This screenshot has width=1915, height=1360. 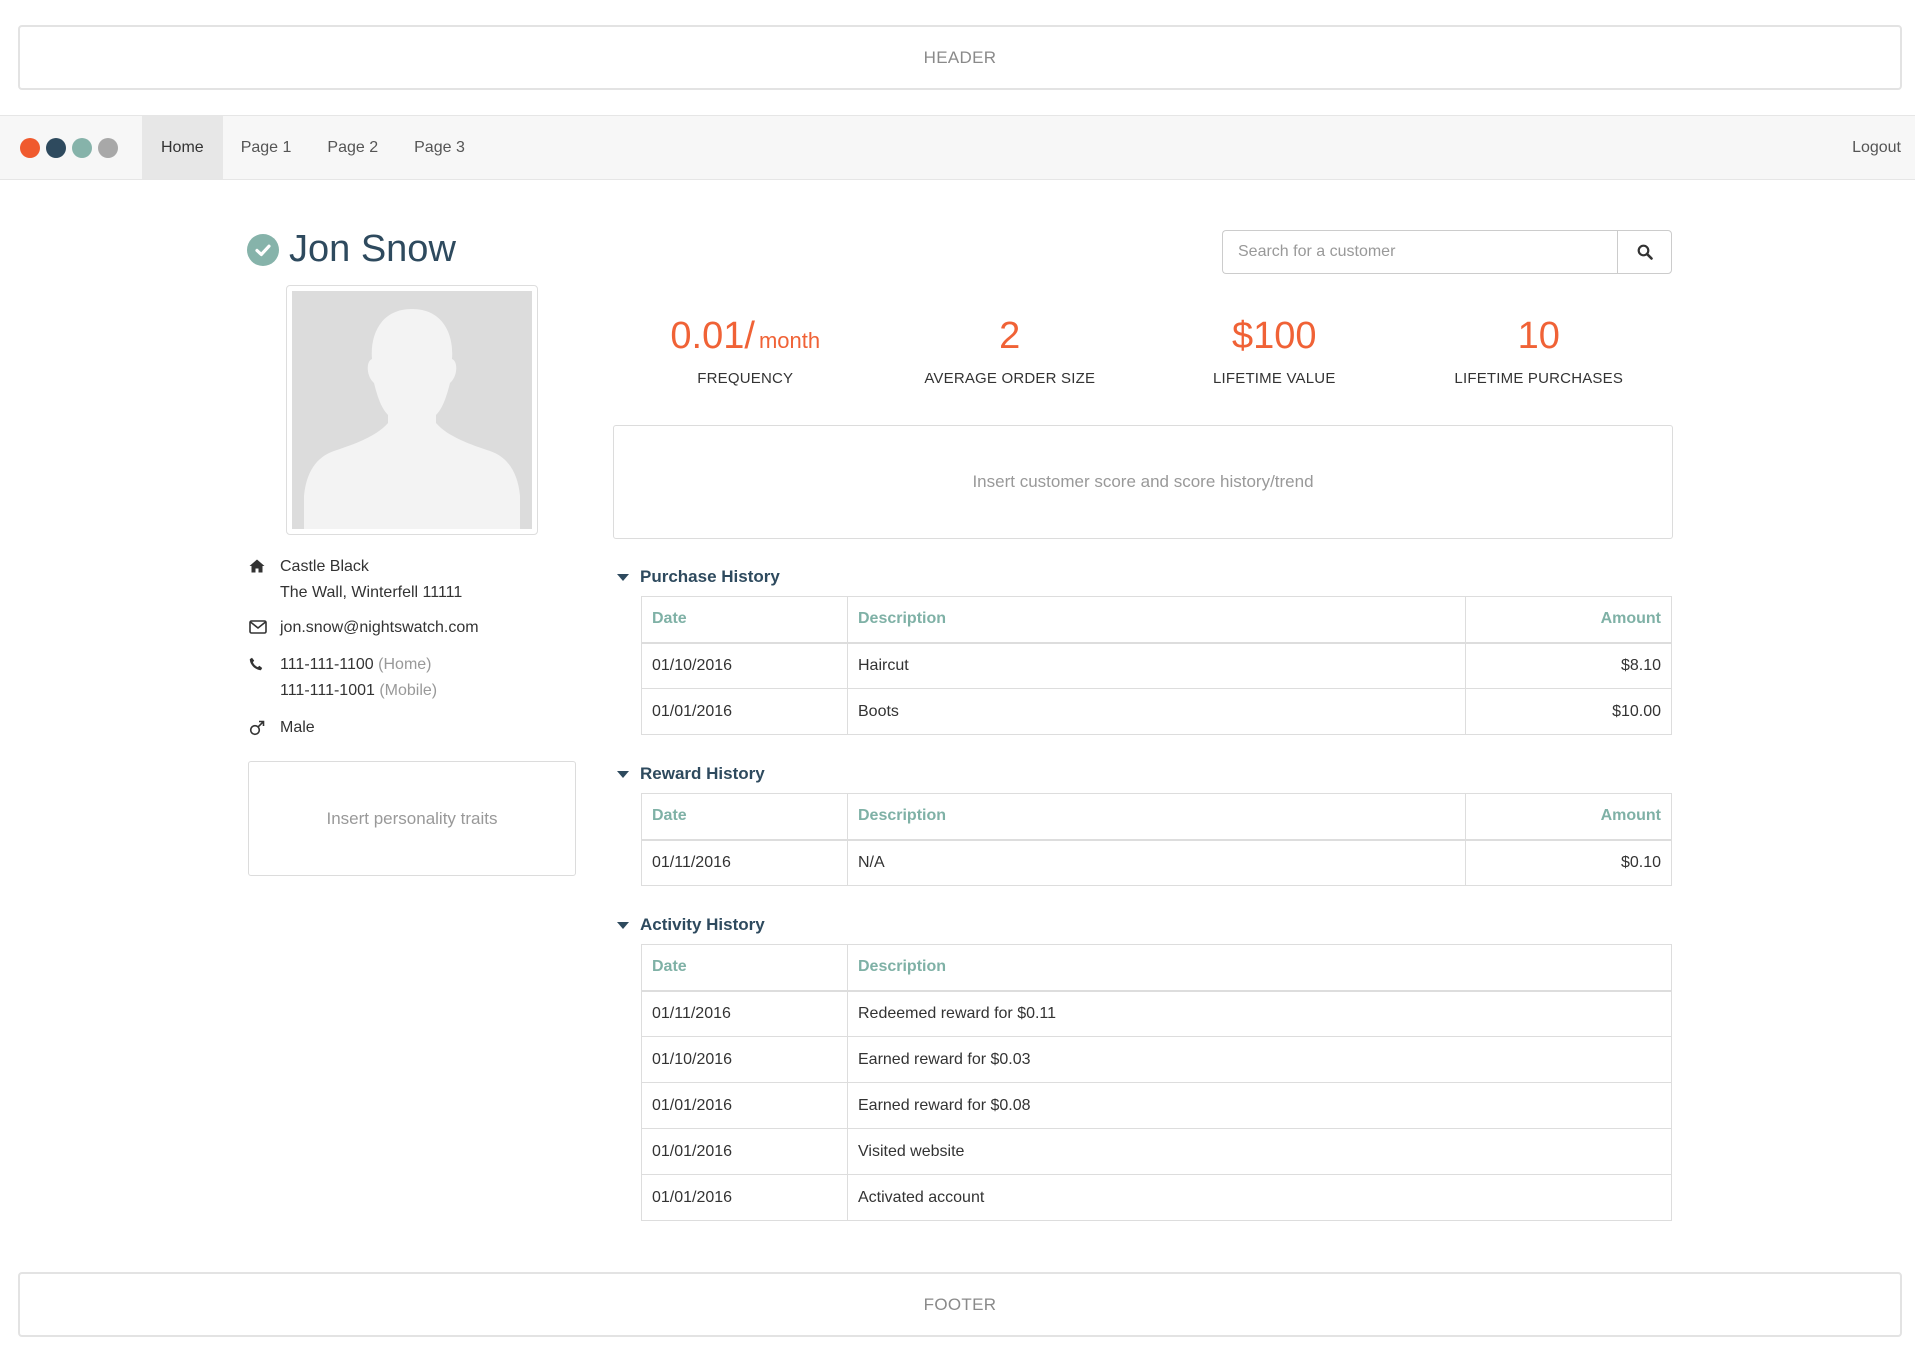 I want to click on navbar: Home Page 1 Page 2 Page 3 Logout, so click(x=957, y=147).